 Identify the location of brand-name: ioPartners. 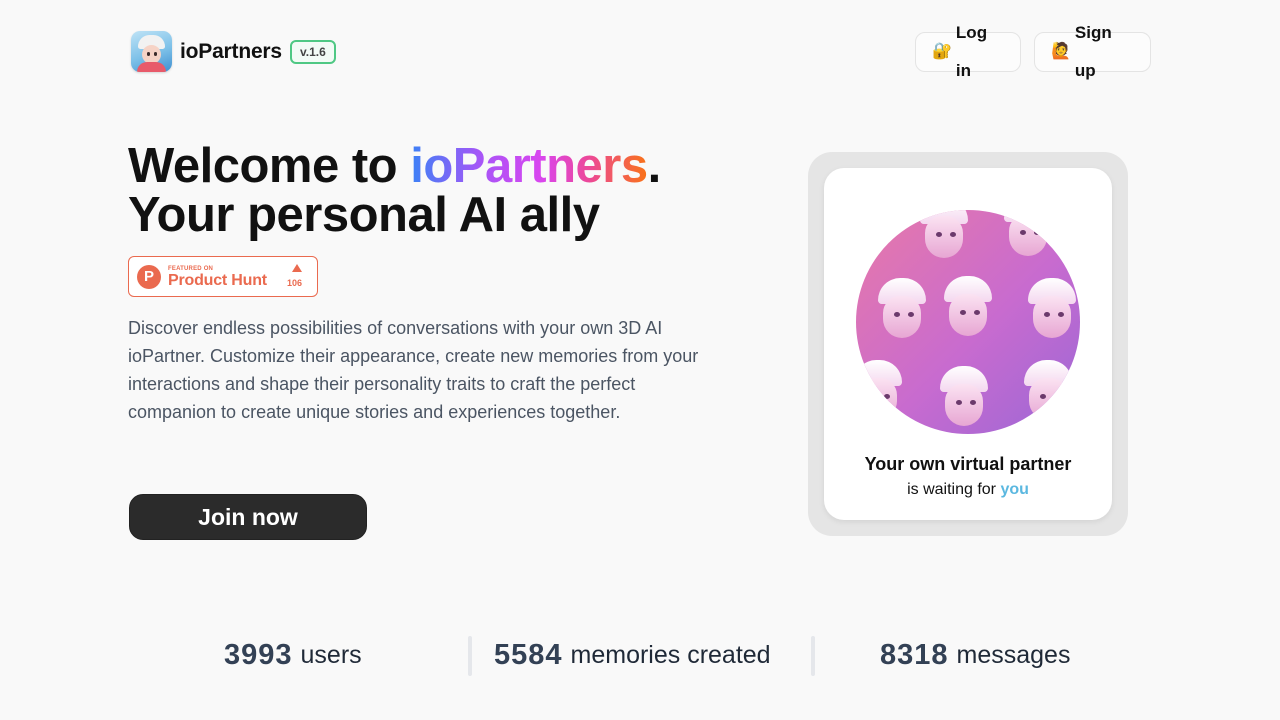
(231, 52).